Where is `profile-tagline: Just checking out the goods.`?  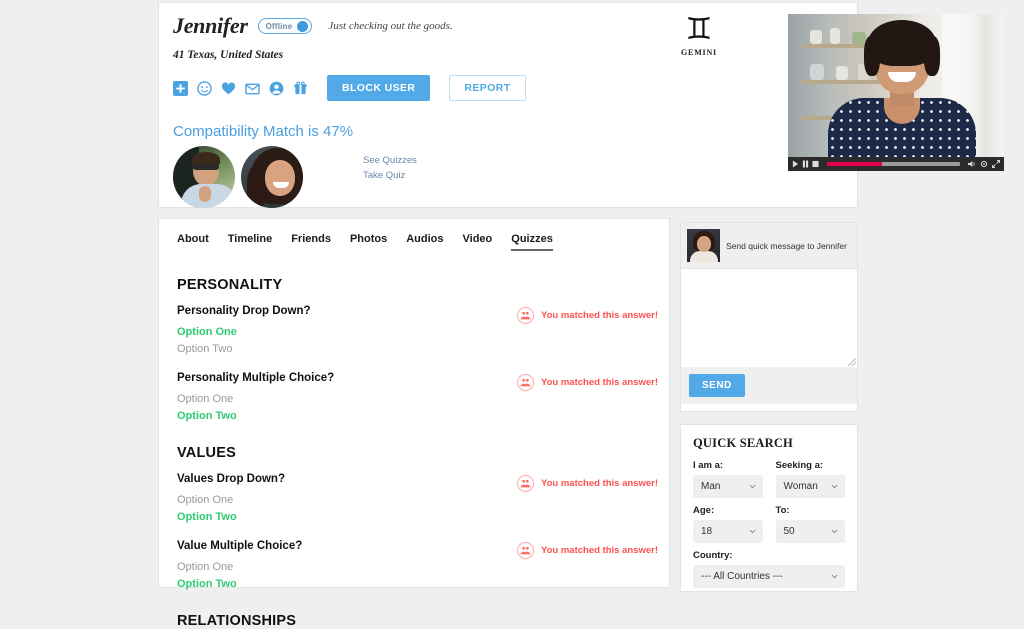
profile-tagline: Just checking out the goods. is located at coordinates (390, 26).